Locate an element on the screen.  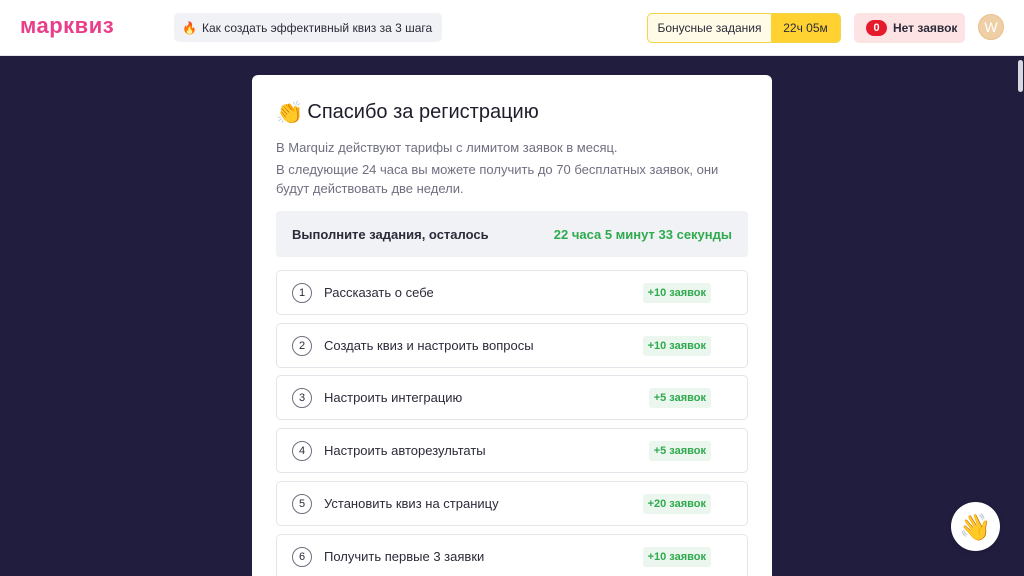
help-widget-button: 👋 is located at coordinates (975, 526).